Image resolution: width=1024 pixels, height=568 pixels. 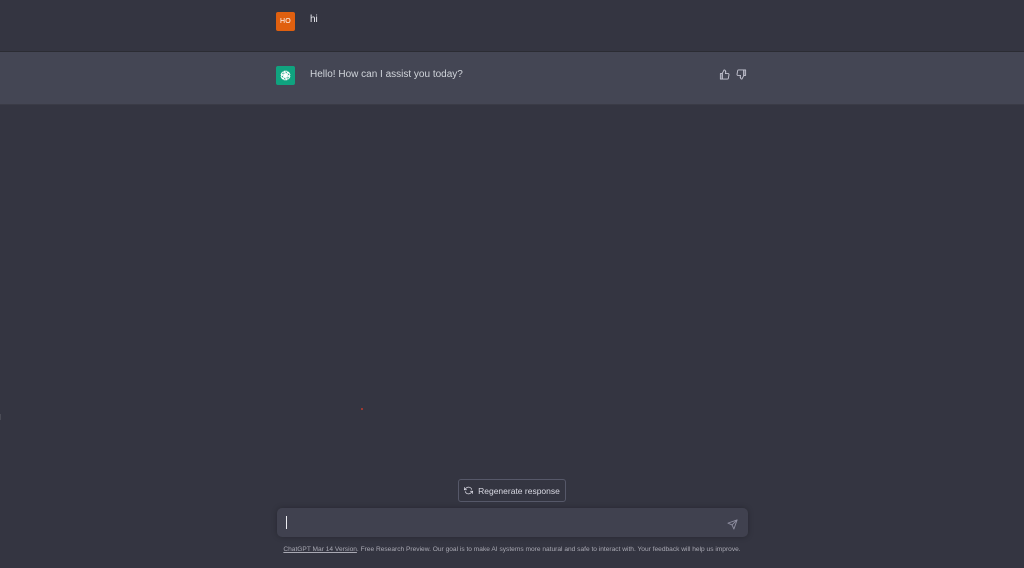 I want to click on message-composer, so click(x=512, y=522).